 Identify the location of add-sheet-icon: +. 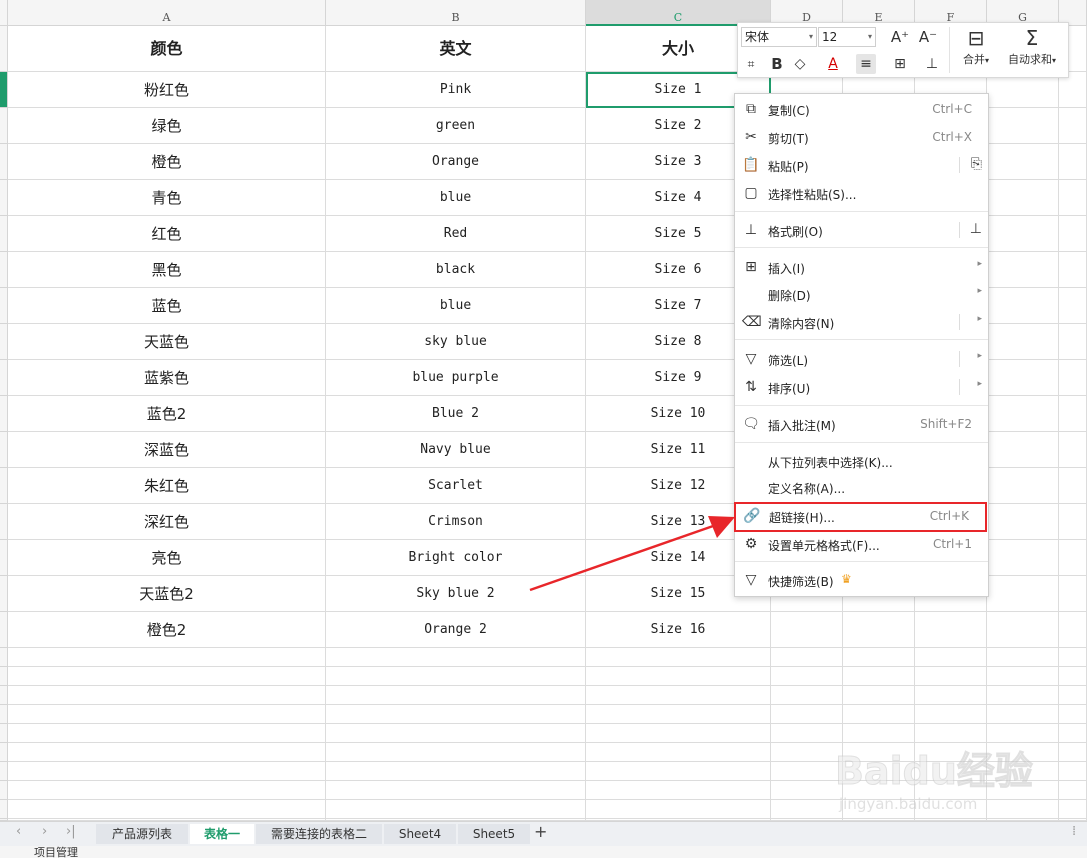
(540, 831).